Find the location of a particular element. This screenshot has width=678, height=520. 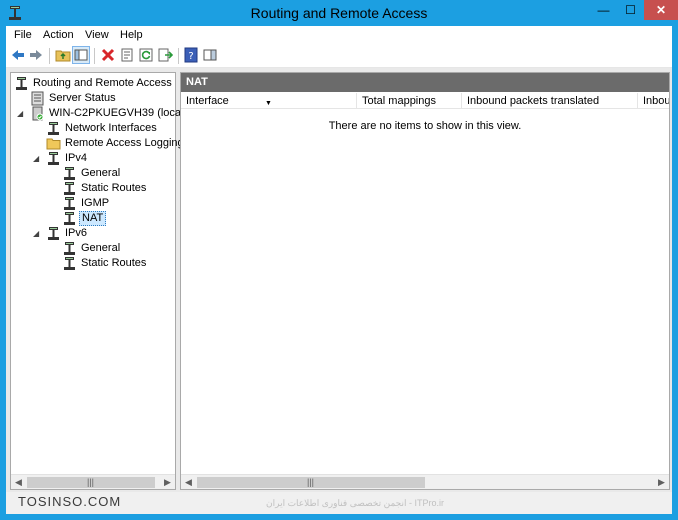

tree-label-server: WIN-C2PKUEGVH39 (local) is located at coordinates (118, 113).